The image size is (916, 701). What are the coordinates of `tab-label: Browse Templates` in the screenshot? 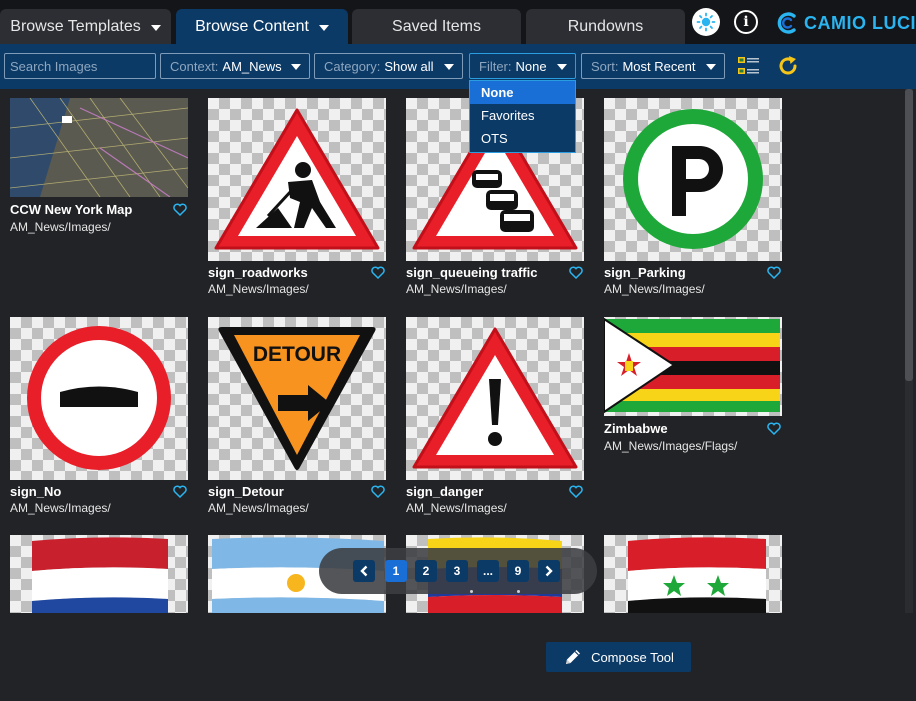 It's located at (75, 26).